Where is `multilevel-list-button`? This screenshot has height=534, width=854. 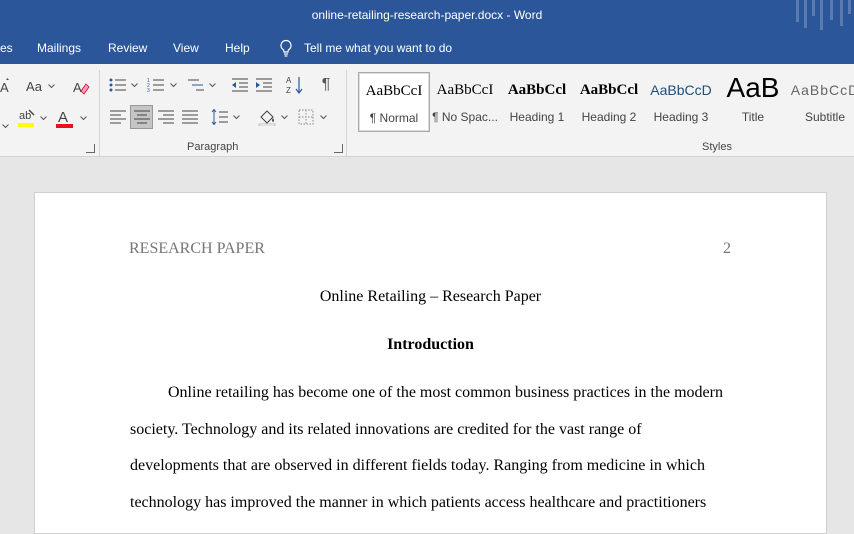
multilevel-list-button is located at coordinates (196, 85).